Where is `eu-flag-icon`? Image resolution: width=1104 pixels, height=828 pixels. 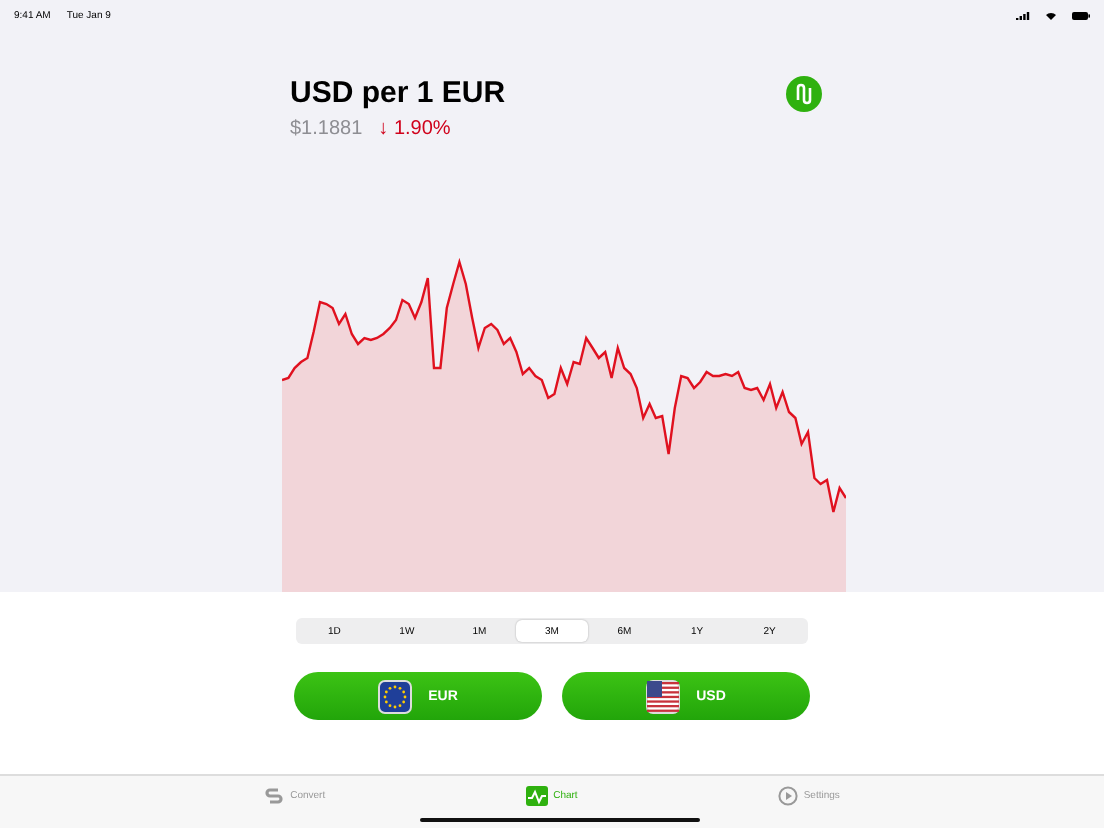
eu-flag-icon is located at coordinates (395, 696).